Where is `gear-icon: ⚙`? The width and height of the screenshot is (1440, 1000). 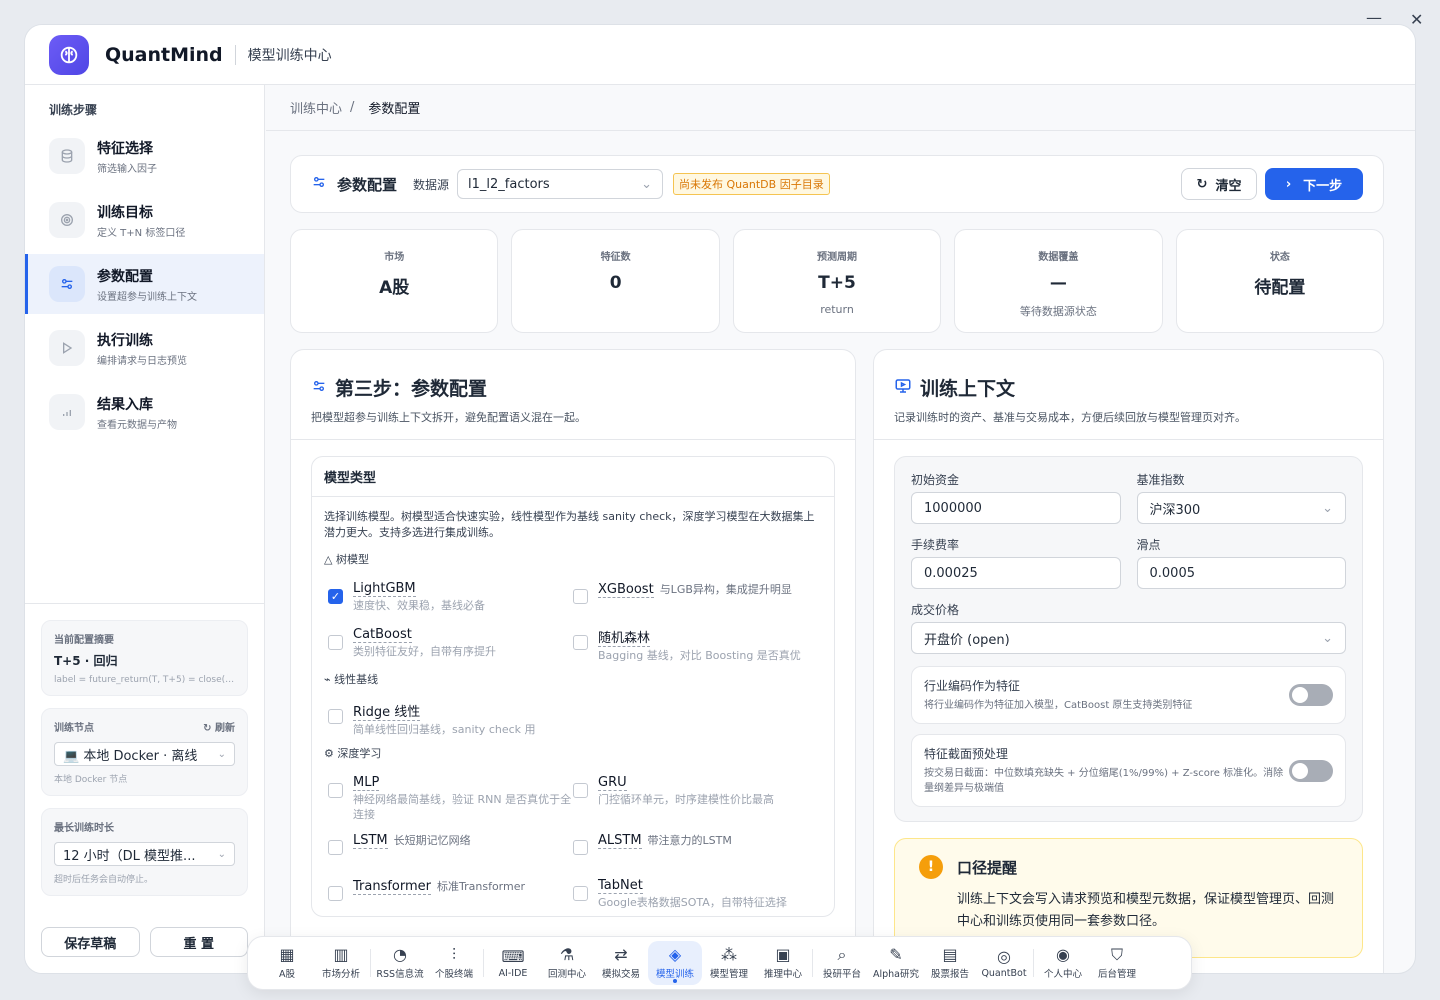
gear-icon: ⚙ is located at coordinates (331, 753).